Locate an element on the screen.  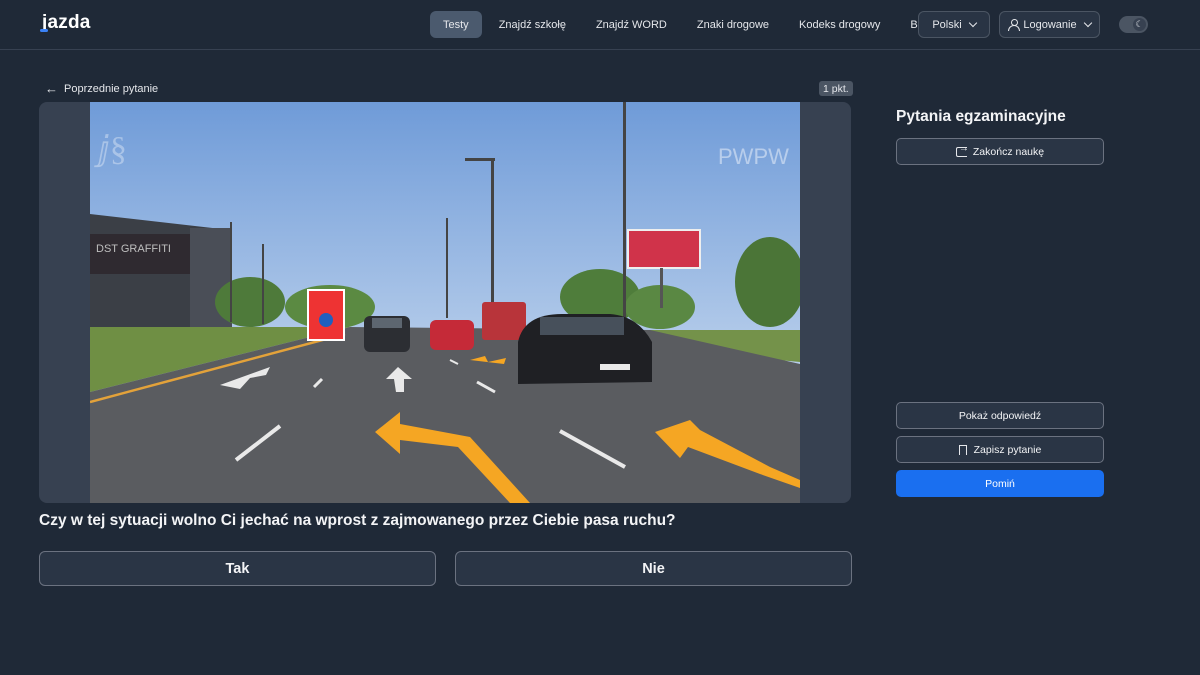
previous-question-link: ← Poprzednie pytanie is located at coordinates (101, 88).